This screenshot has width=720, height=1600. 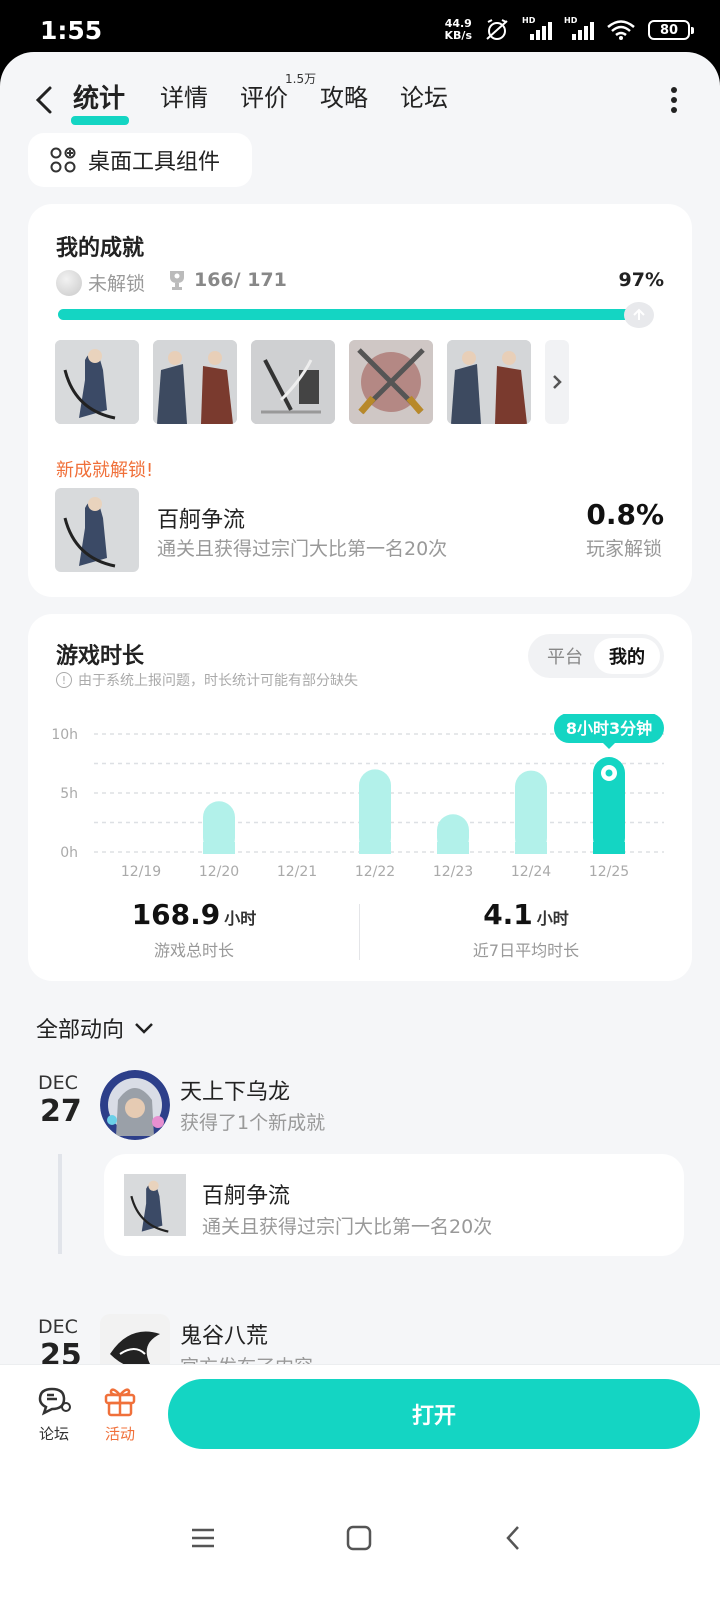 What do you see at coordinates (424, 95) in the screenshot?
I see `tab-forum: 论坛` at bounding box center [424, 95].